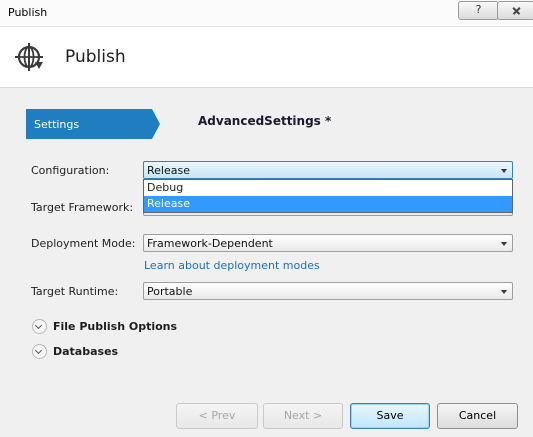 The height and width of the screenshot is (437, 533). What do you see at coordinates (29, 57) in the screenshot?
I see `globe-icon` at bounding box center [29, 57].